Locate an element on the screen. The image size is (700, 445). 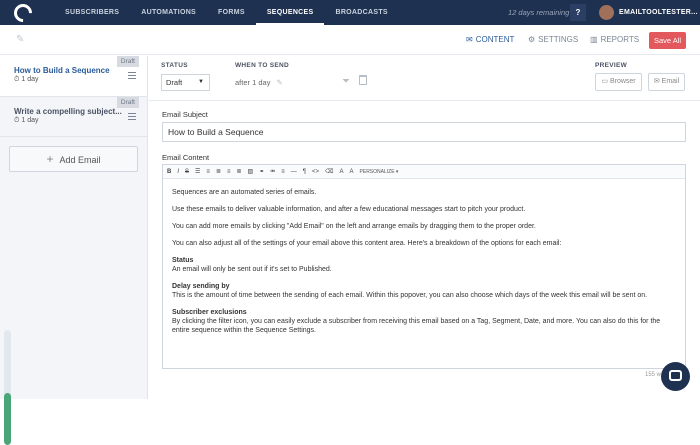
content-label: Email Content is located at coordinates (186, 157).